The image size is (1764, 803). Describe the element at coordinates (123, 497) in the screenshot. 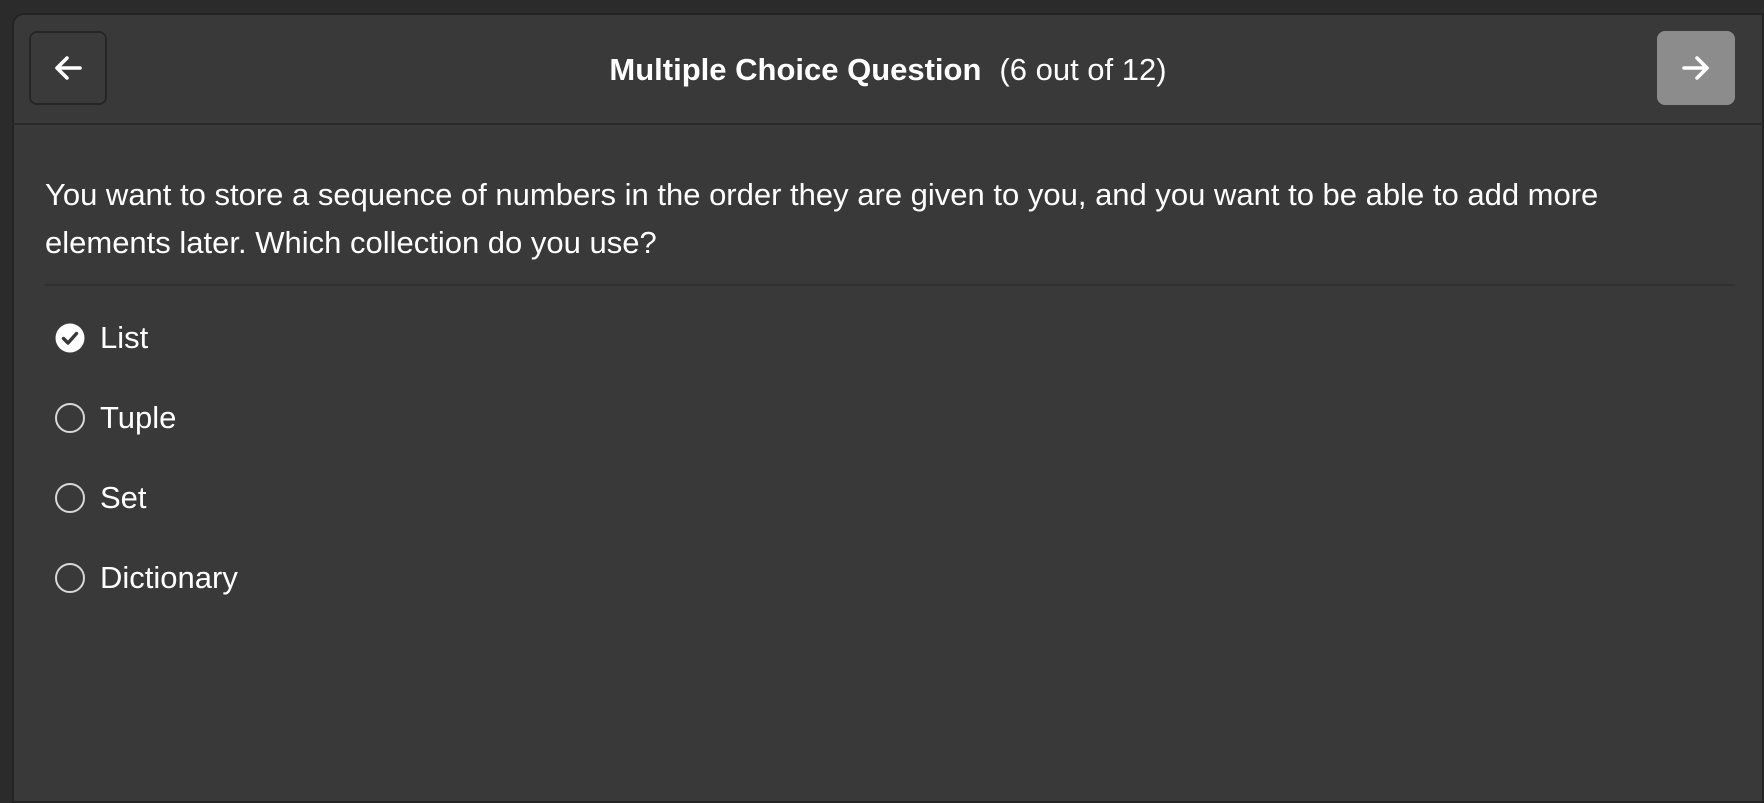

I see `option-label: Set` at that location.